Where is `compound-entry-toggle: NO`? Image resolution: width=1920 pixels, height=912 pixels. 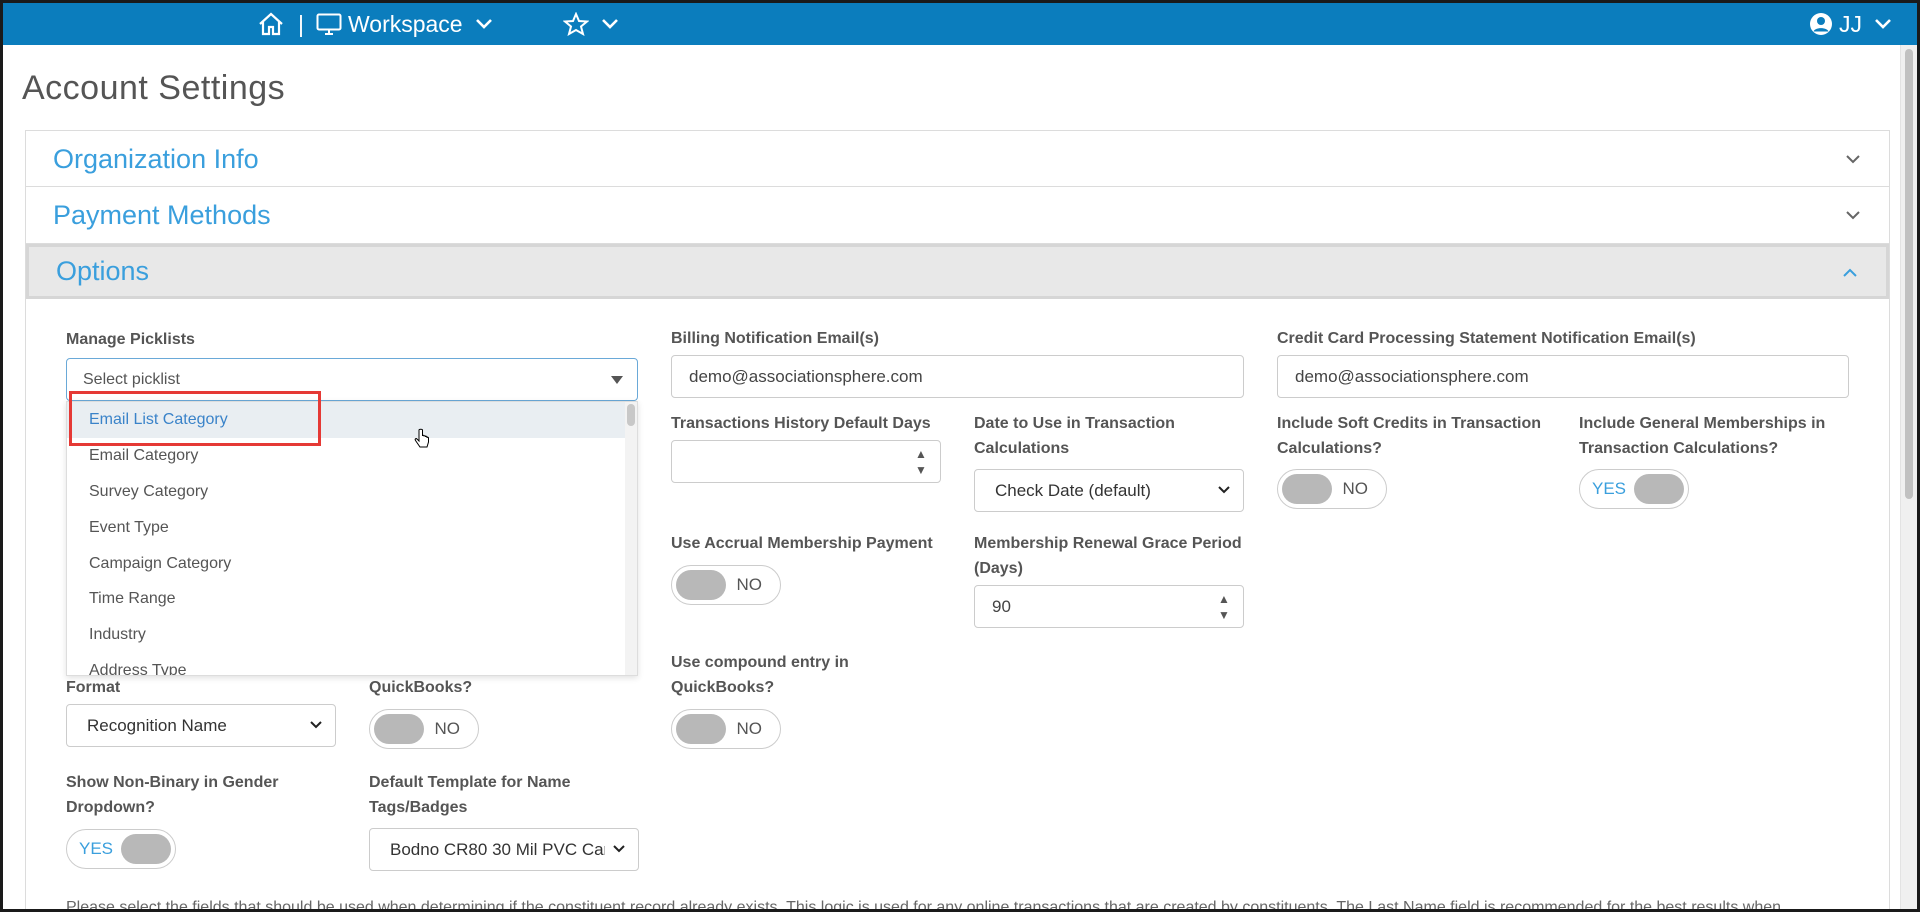
compound-entry-toggle: NO is located at coordinates (726, 729).